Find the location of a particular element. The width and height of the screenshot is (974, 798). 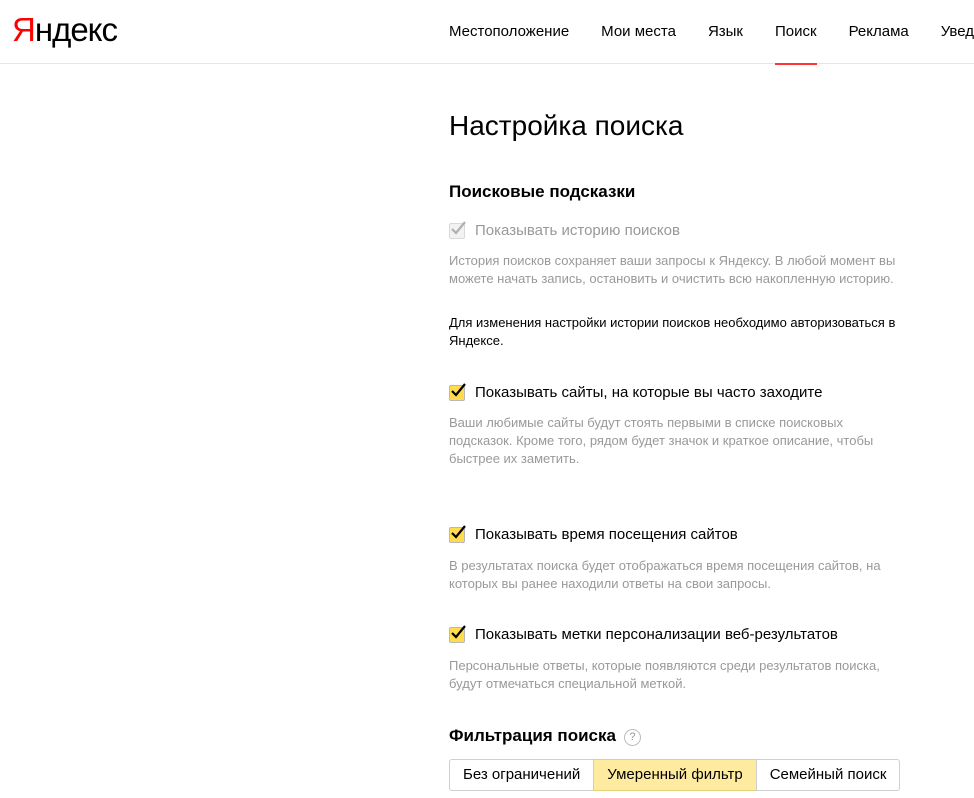

visit-time-checkbox is located at coordinates (457, 534).